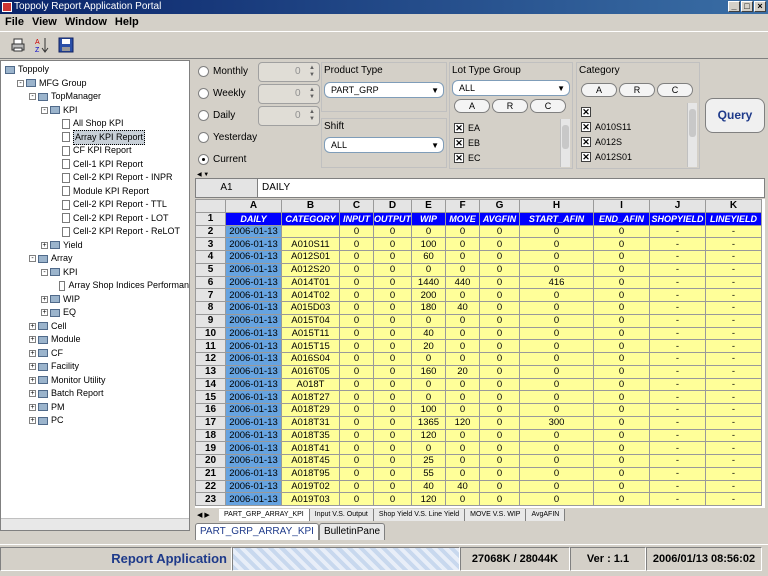  I want to click on lot-type-reverse-button: R, so click(510, 106).